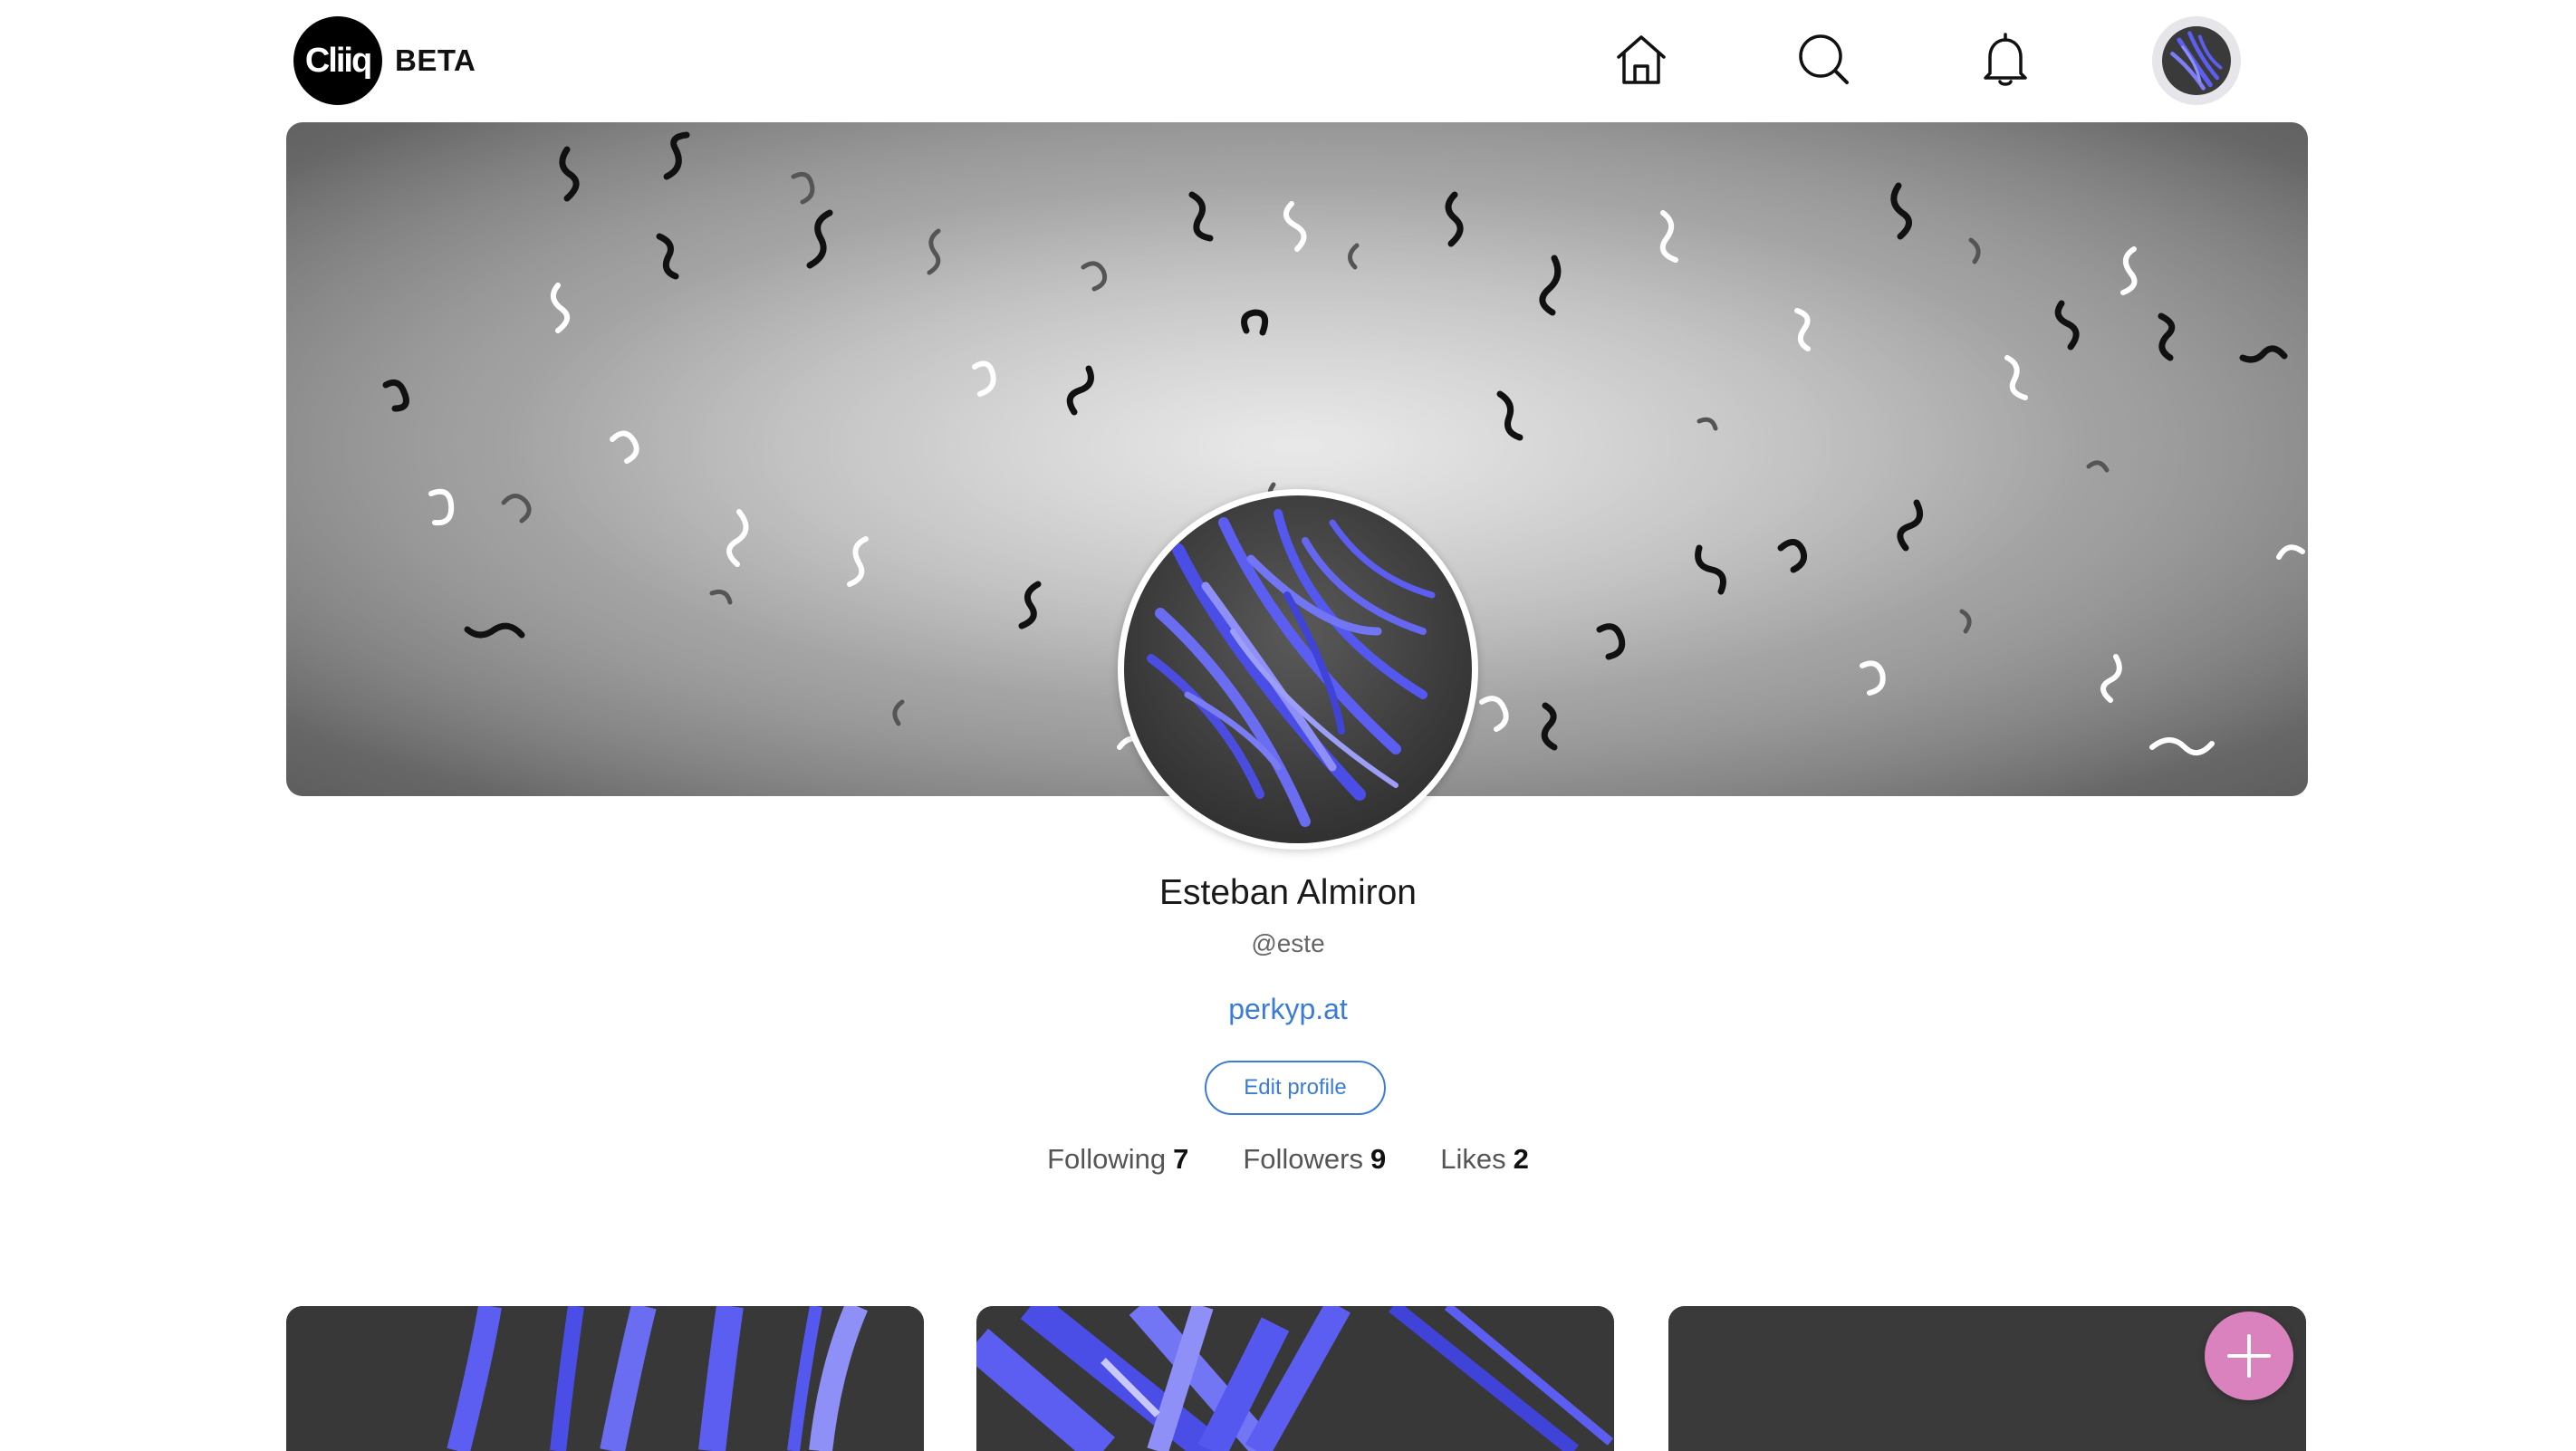 The height and width of the screenshot is (1451, 2576). What do you see at coordinates (1521, 1159) in the screenshot?
I see `likes-count: 2` at bounding box center [1521, 1159].